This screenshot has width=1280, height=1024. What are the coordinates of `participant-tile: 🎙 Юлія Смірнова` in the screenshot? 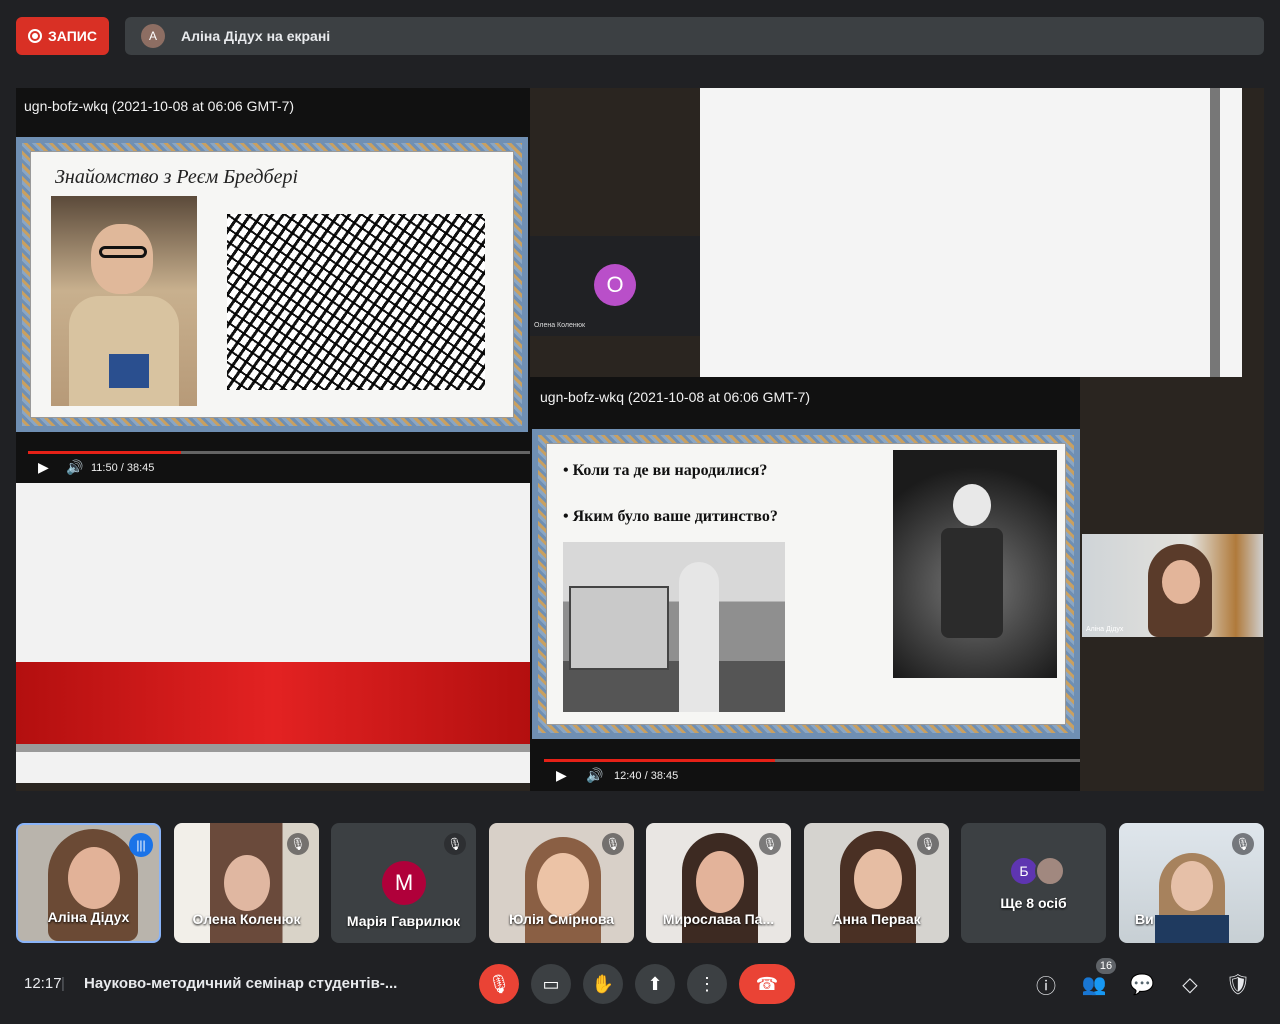 It's located at (561, 883).